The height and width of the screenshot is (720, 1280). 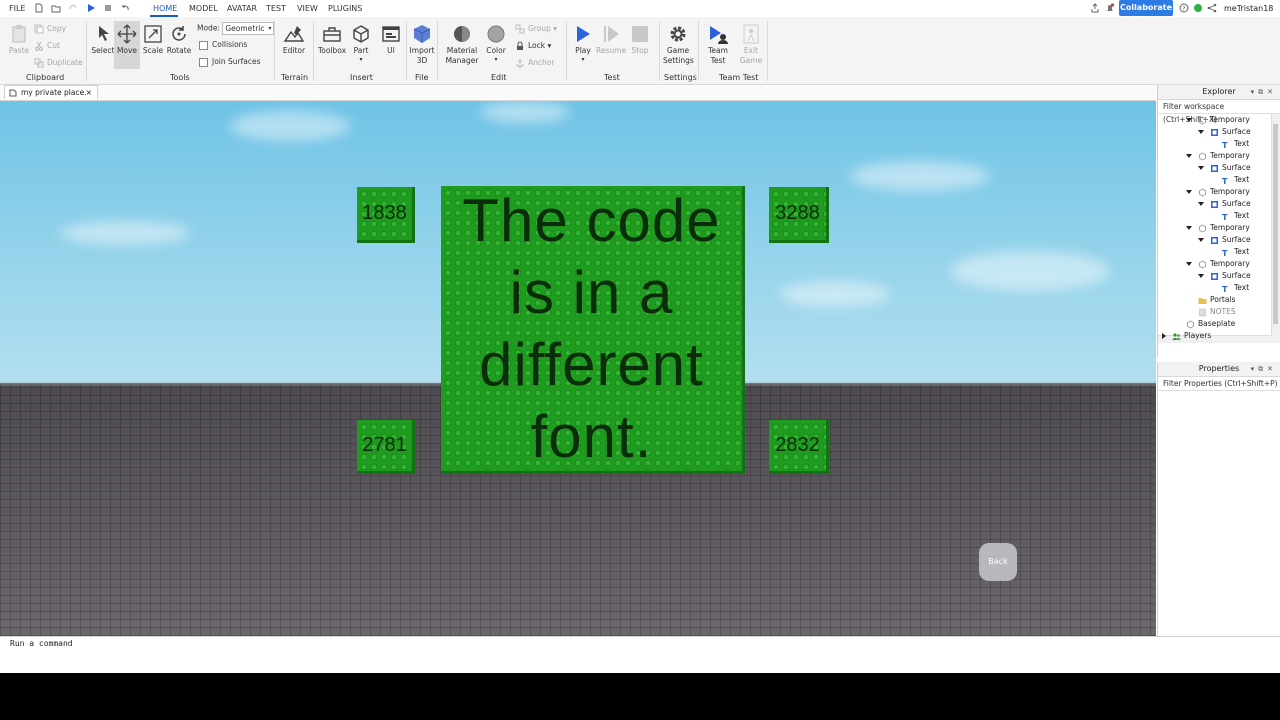 I want to click on document-tab: my private place. ×, so click(x=51, y=92).